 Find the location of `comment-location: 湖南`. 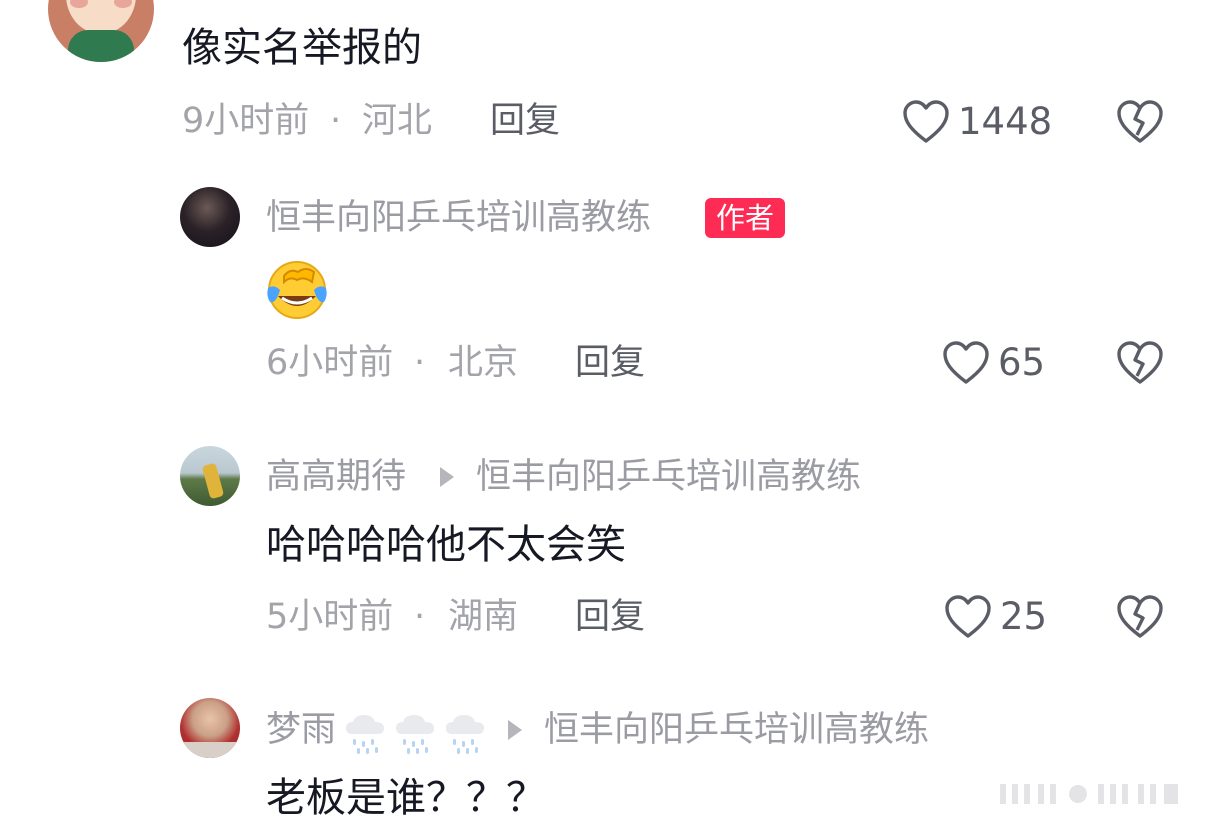

comment-location: 湖南 is located at coordinates (483, 617).